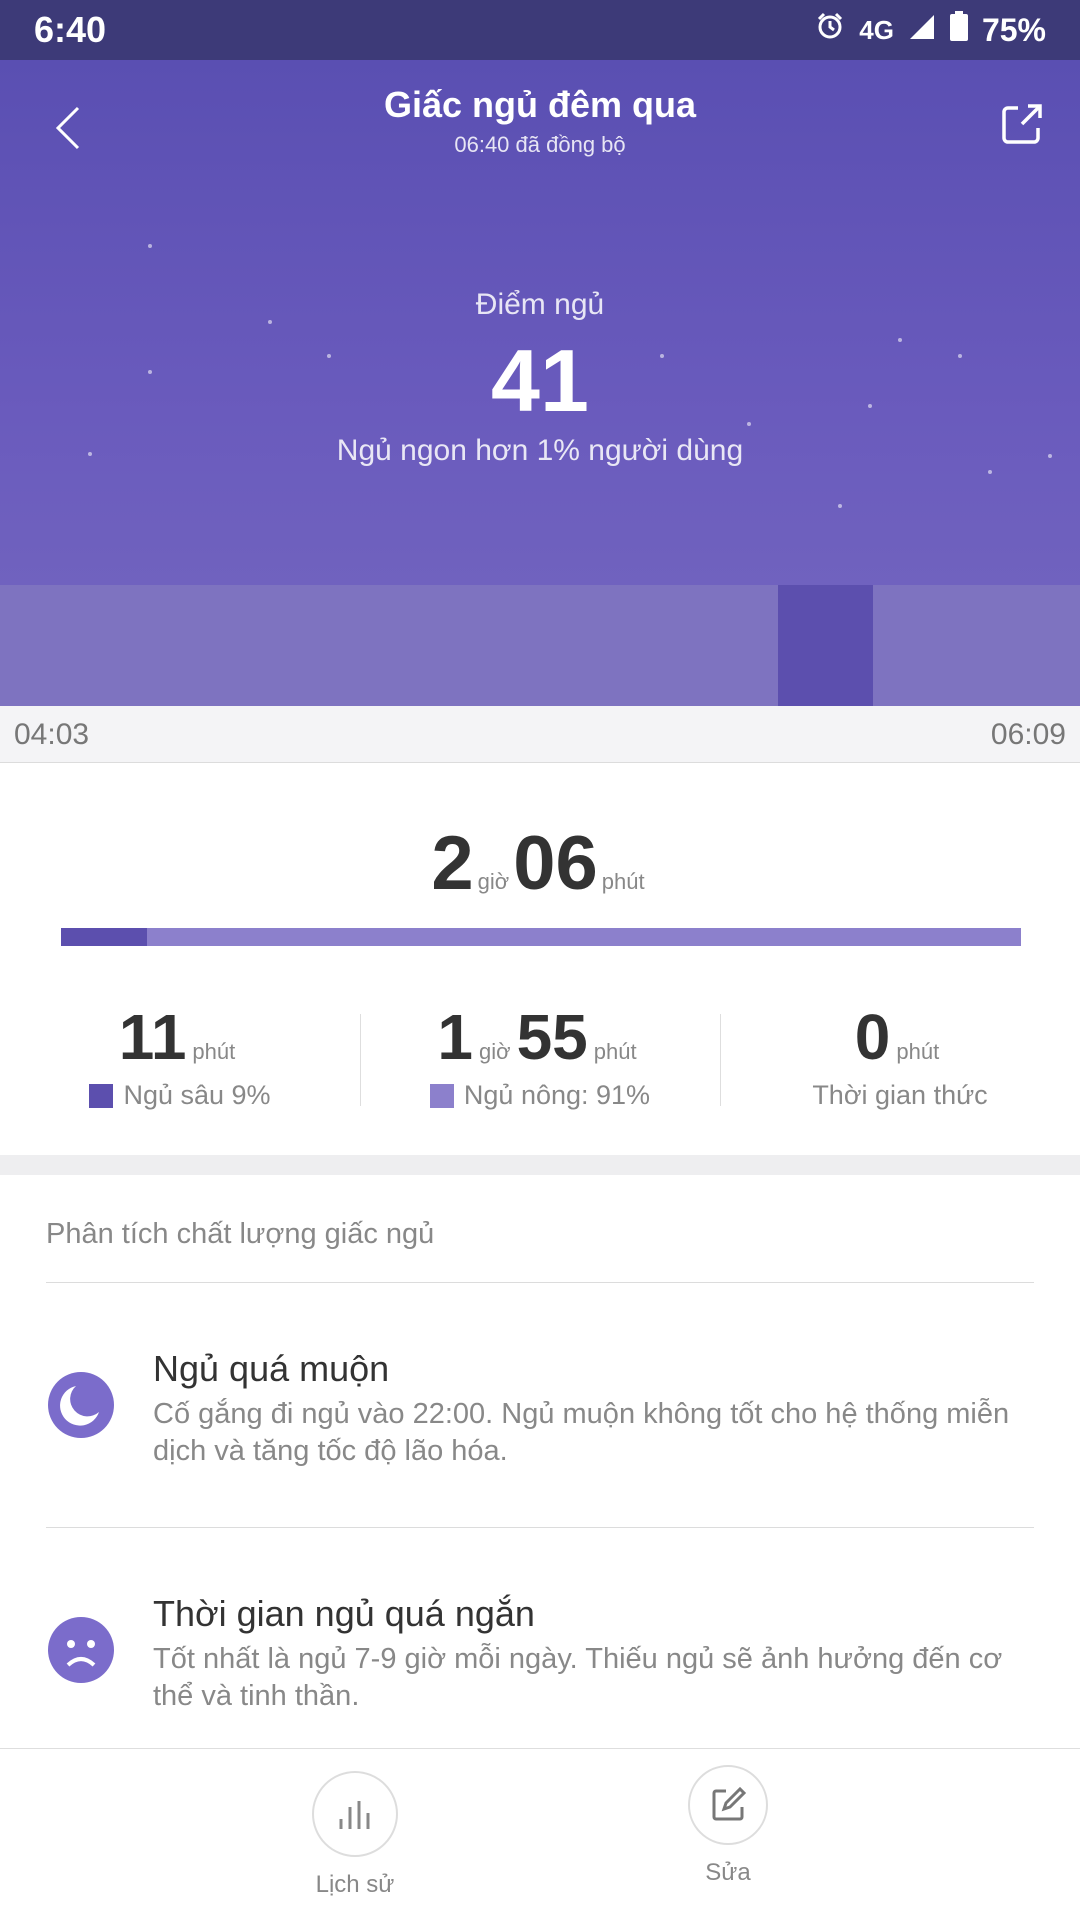  I want to click on awake-stat: 0 phút Thời gian thức, so click(900, 1055).